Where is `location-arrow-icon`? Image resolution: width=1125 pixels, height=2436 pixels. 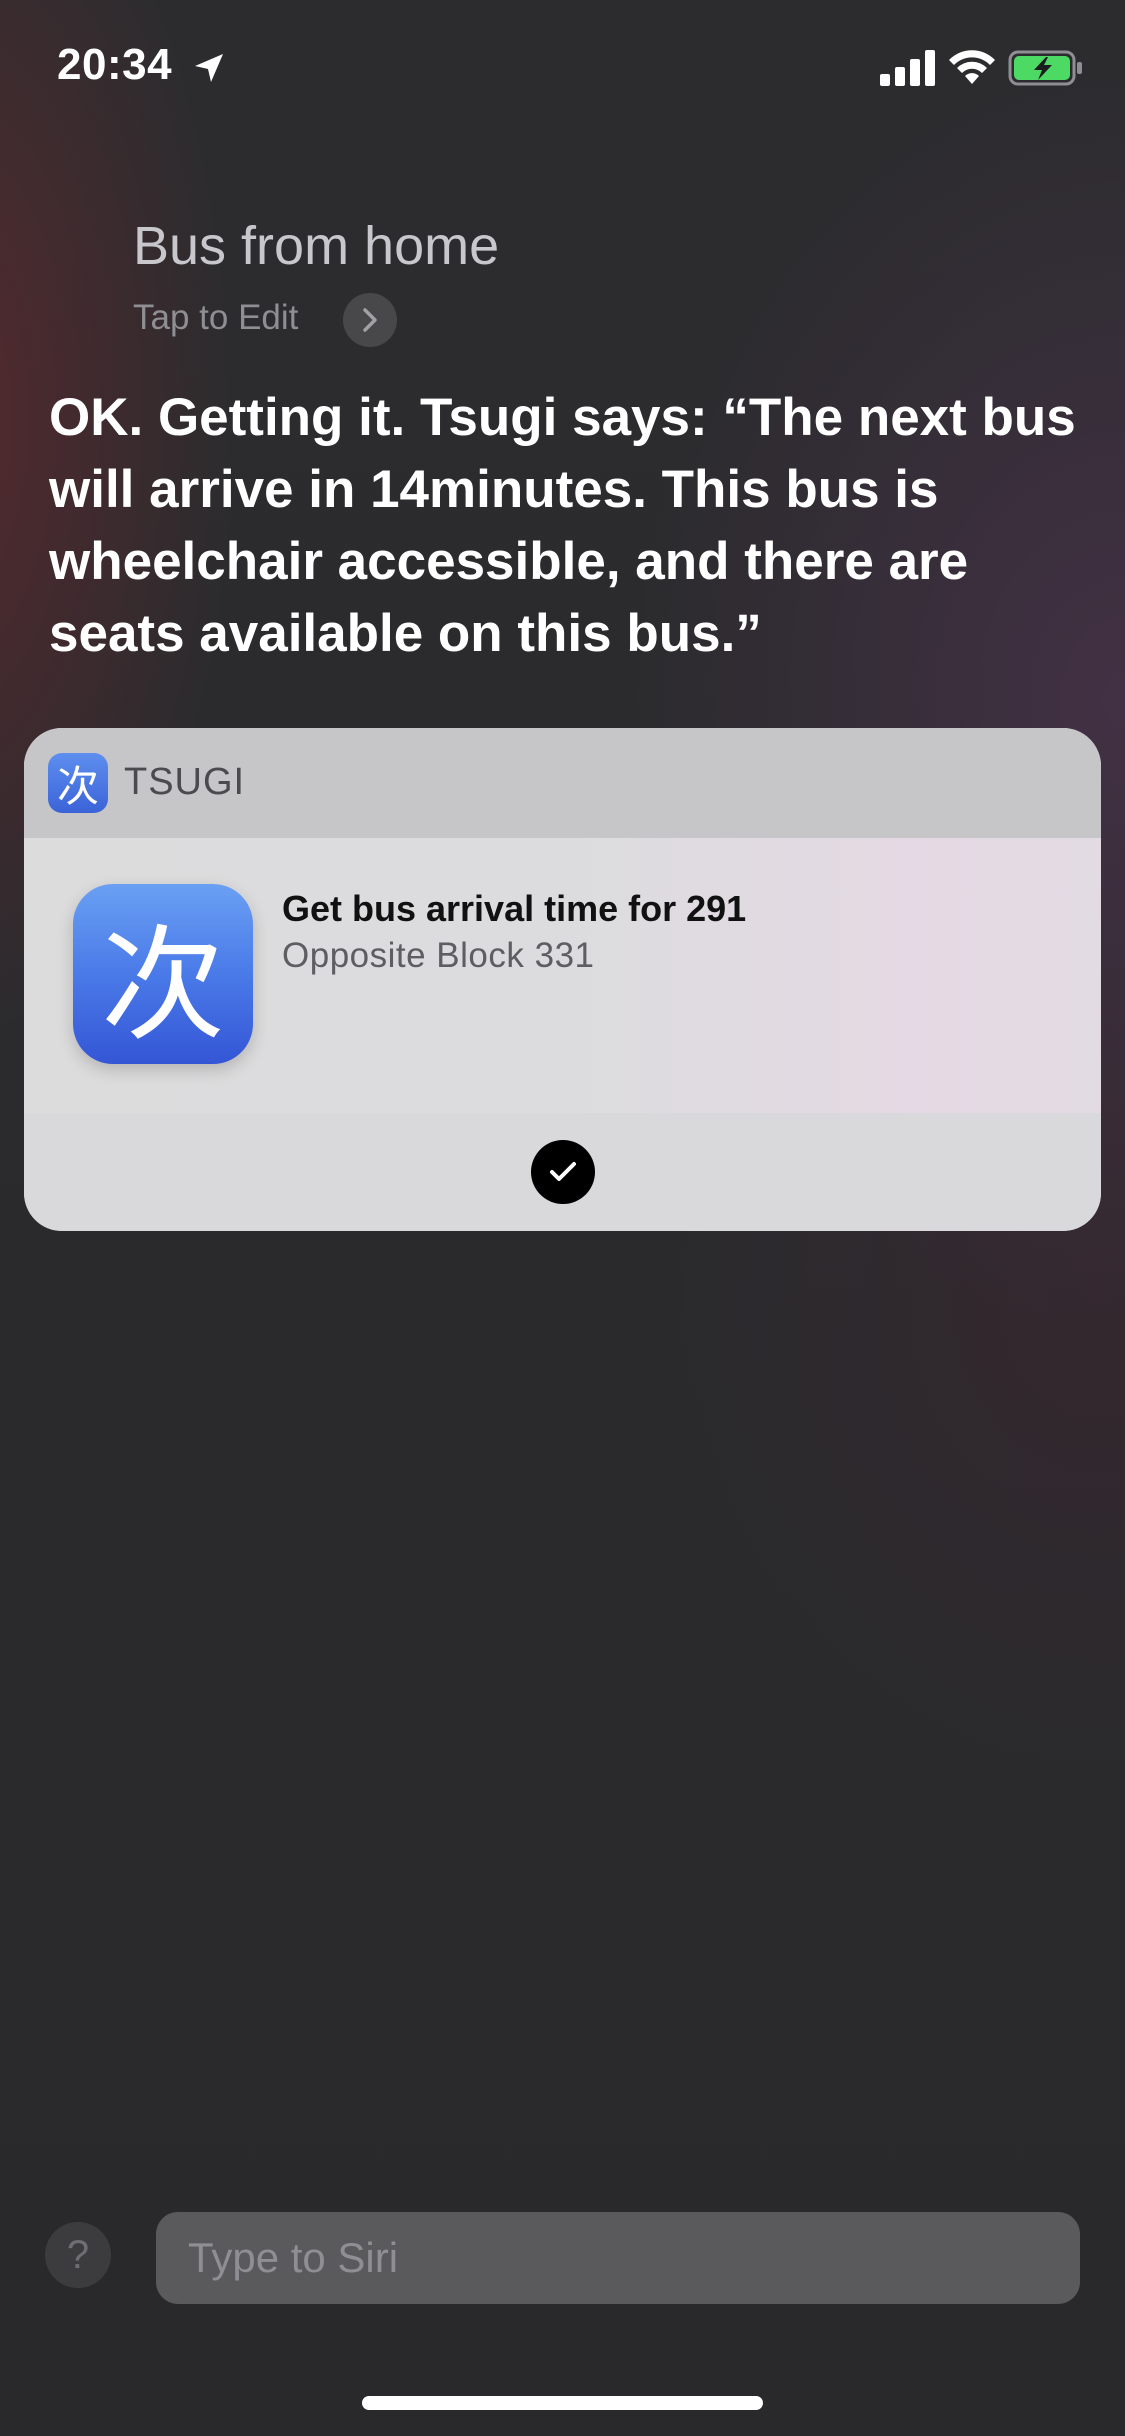 location-arrow-icon is located at coordinates (209, 68).